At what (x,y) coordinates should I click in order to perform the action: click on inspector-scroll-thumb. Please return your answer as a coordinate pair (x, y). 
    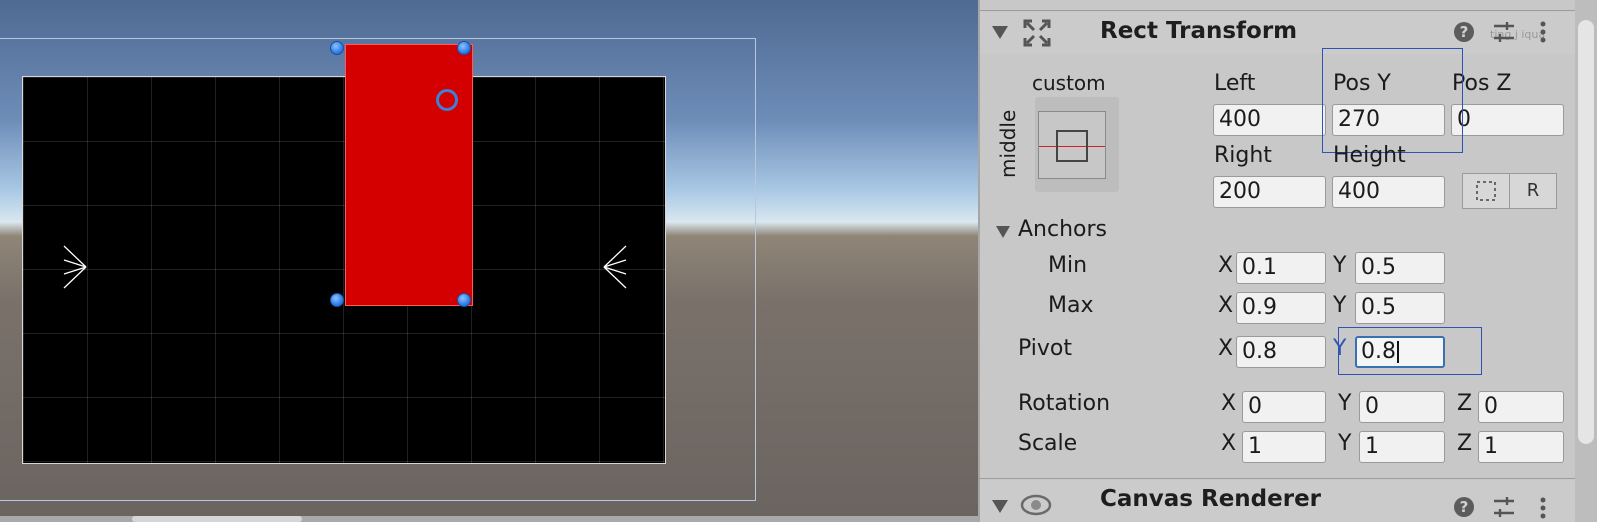
    Looking at the image, I should click on (1586, 232).